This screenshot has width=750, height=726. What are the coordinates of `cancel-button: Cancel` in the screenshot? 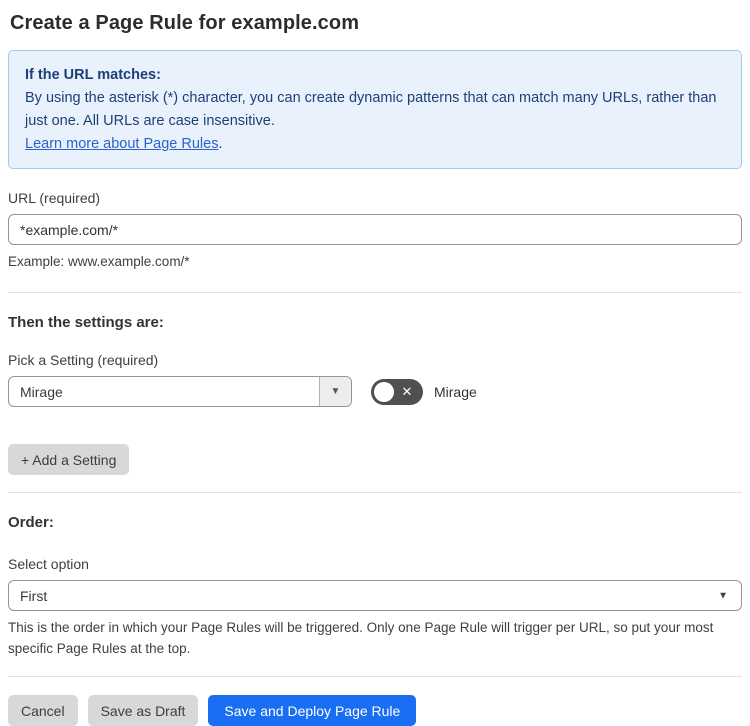 It's located at (43, 710).